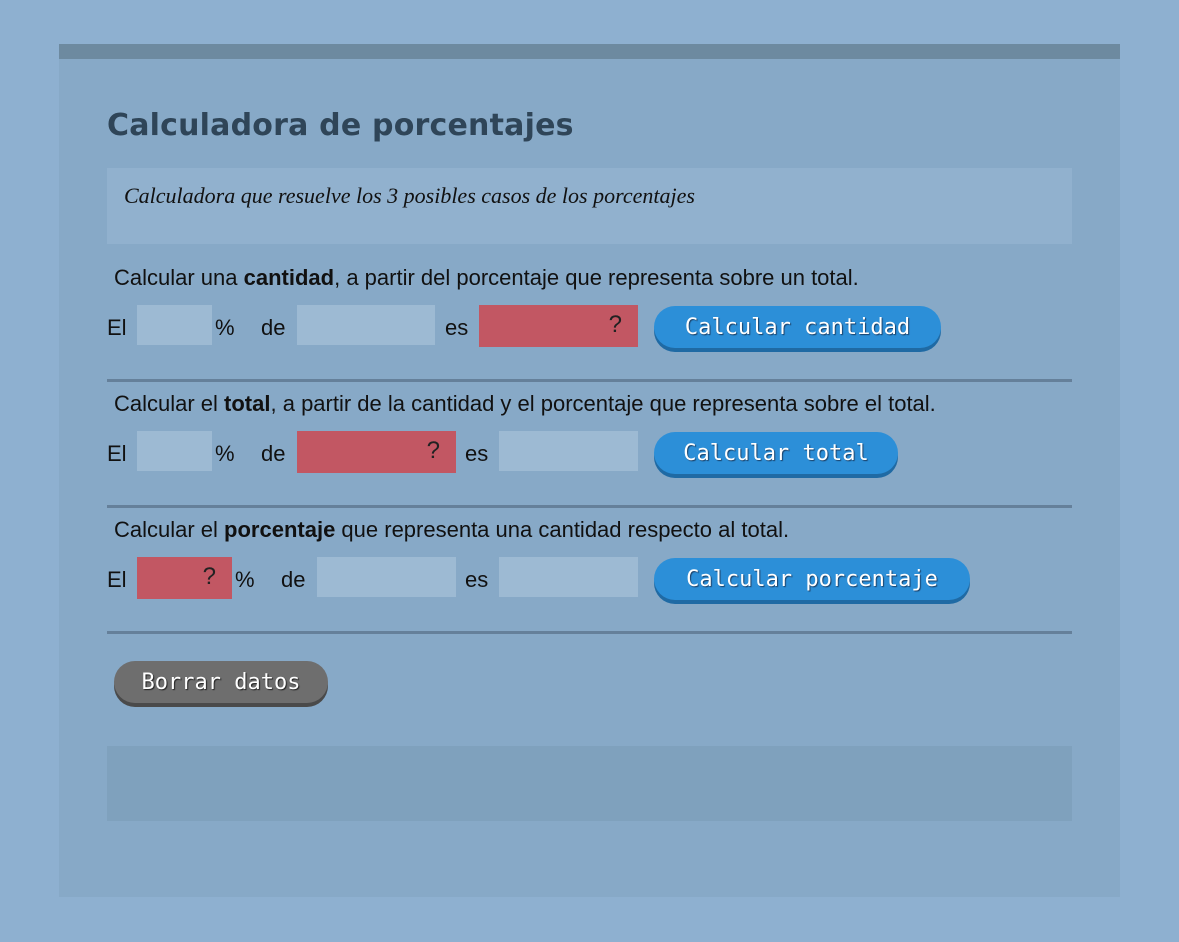  Describe the element at coordinates (179, 277) in the screenshot. I see `section-title-prefix: Calcular una` at that location.